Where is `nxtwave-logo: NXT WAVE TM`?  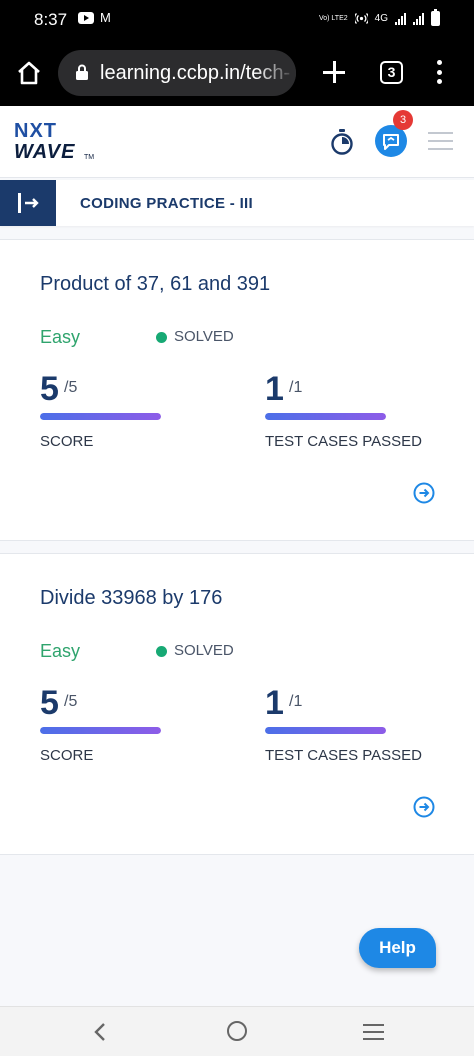
nxtwave-logo: NXT WAVE TM is located at coordinates (59, 143).